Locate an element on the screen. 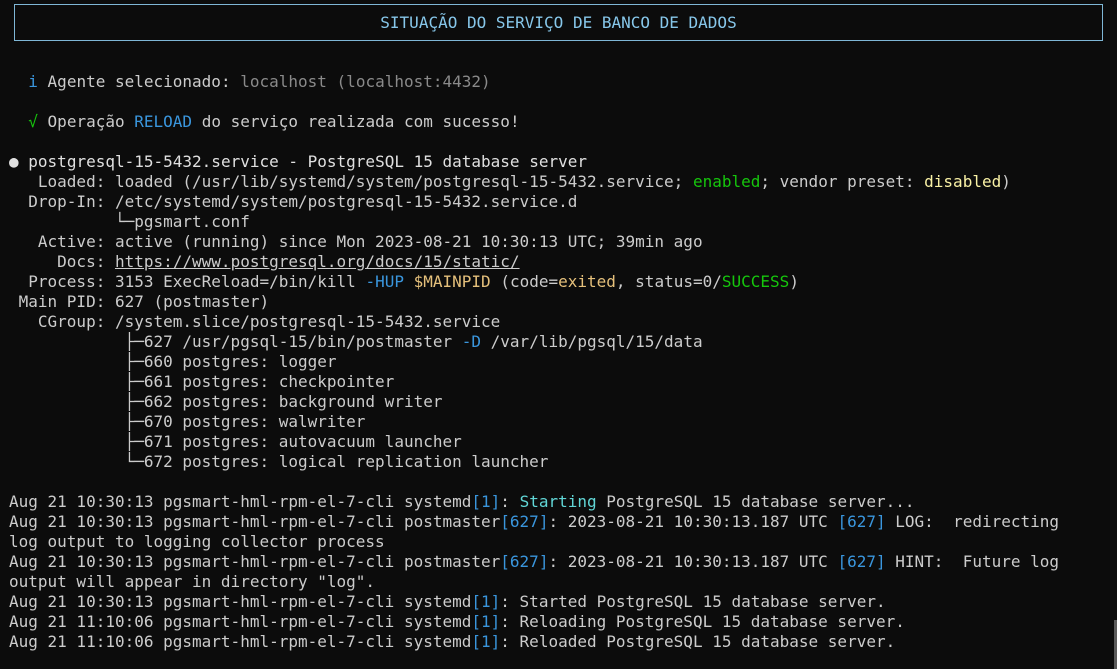  agent-value: localhost (localhost:4432) is located at coordinates (365, 81).